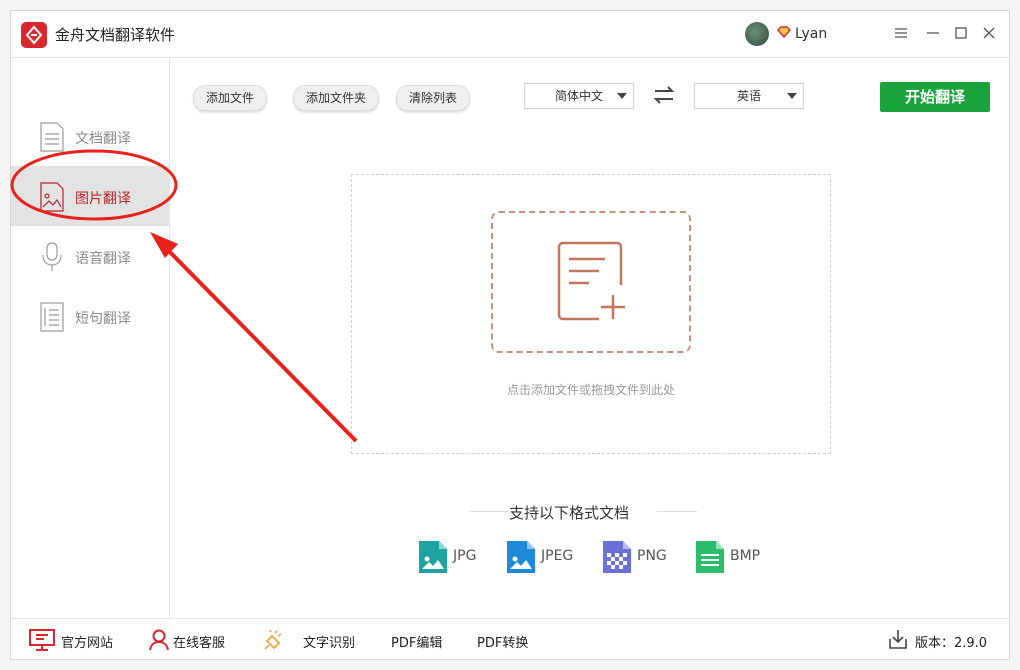 The width and height of the screenshot is (1020, 670). What do you see at coordinates (103, 199) in the screenshot?
I see `sidebar-item-label: 图片翻译` at bounding box center [103, 199].